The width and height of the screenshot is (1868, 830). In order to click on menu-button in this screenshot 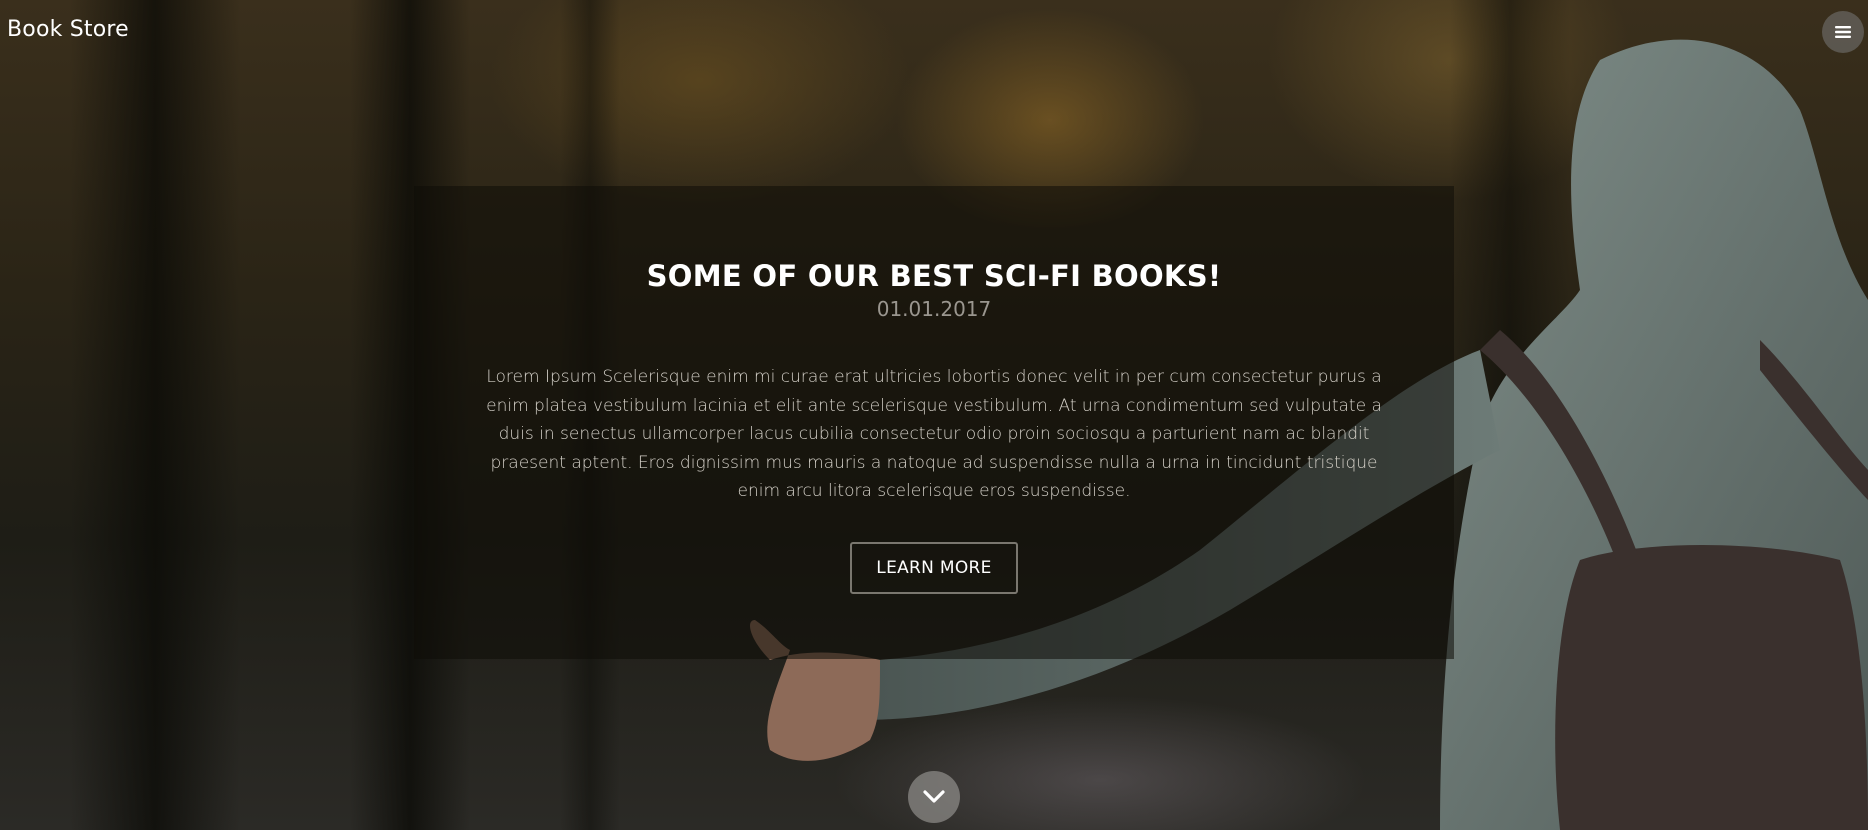, I will do `click(1843, 32)`.